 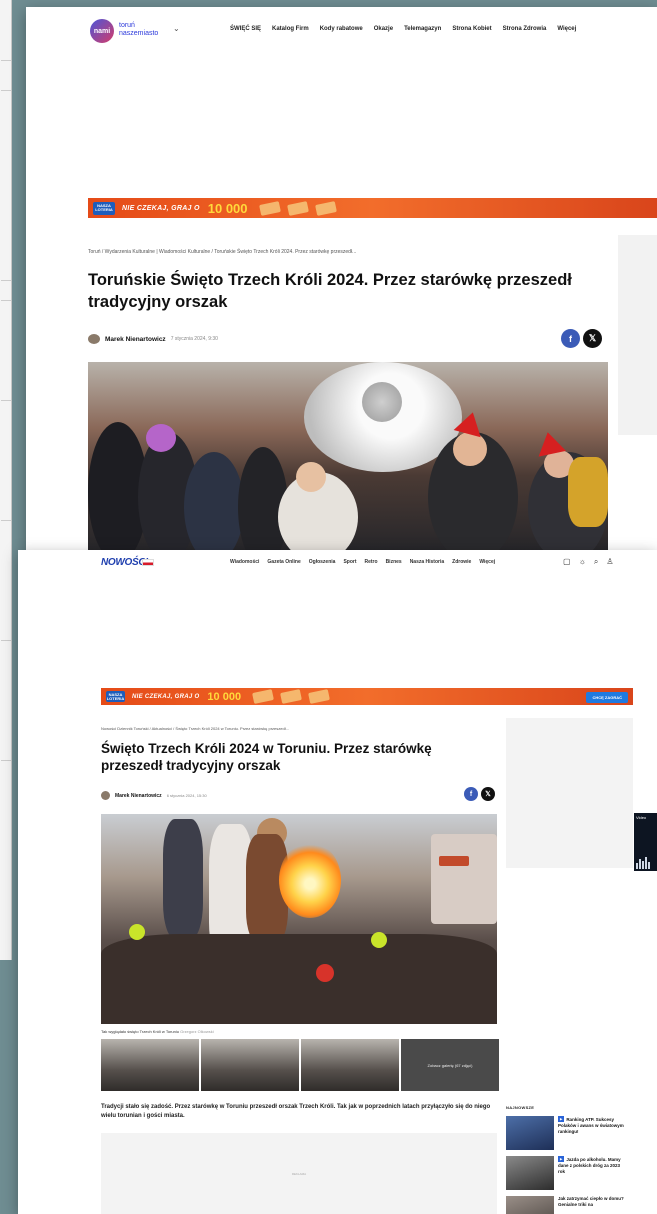 What do you see at coordinates (300, 1065) in the screenshot?
I see `gallery-thumbnails: Zobacz galerię (67 zdjęć)` at bounding box center [300, 1065].